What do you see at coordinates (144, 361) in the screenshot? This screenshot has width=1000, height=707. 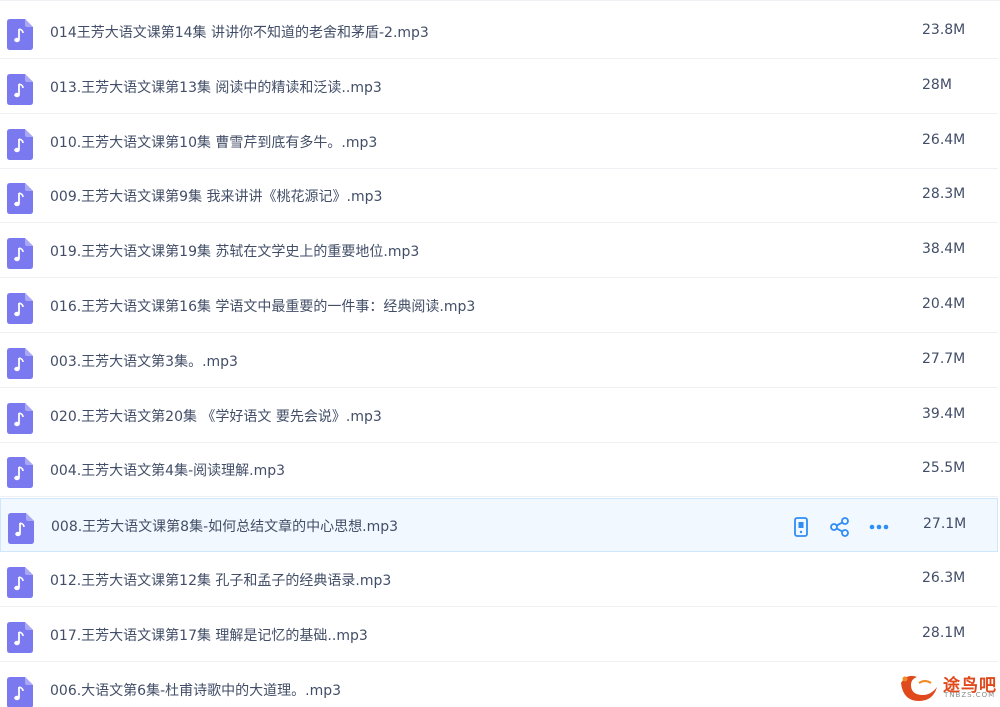 I see `file-name: 003.王芳大语文第3集。.mp3` at bounding box center [144, 361].